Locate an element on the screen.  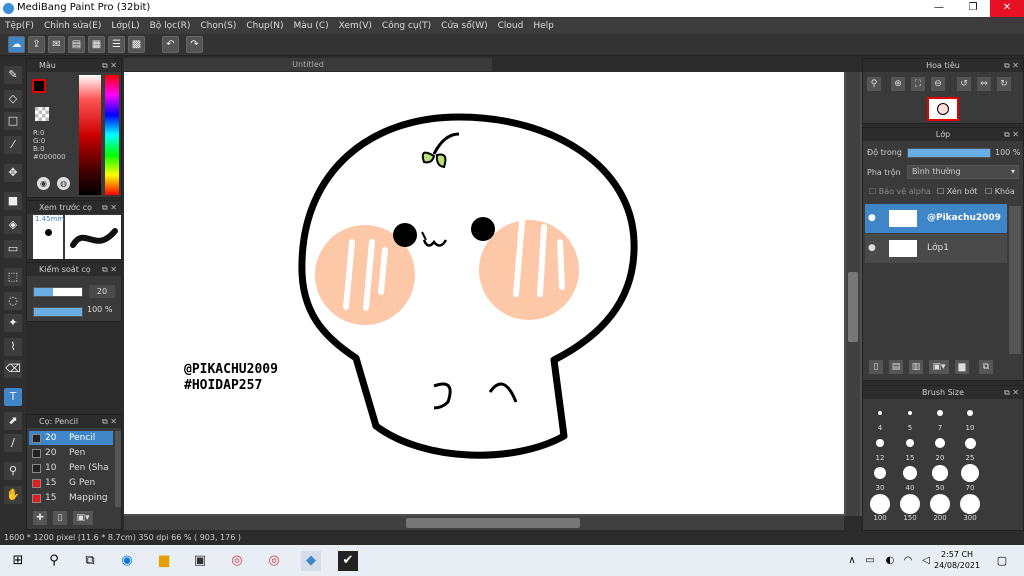
folder-icon: ▆ is located at coordinates (962, 367).